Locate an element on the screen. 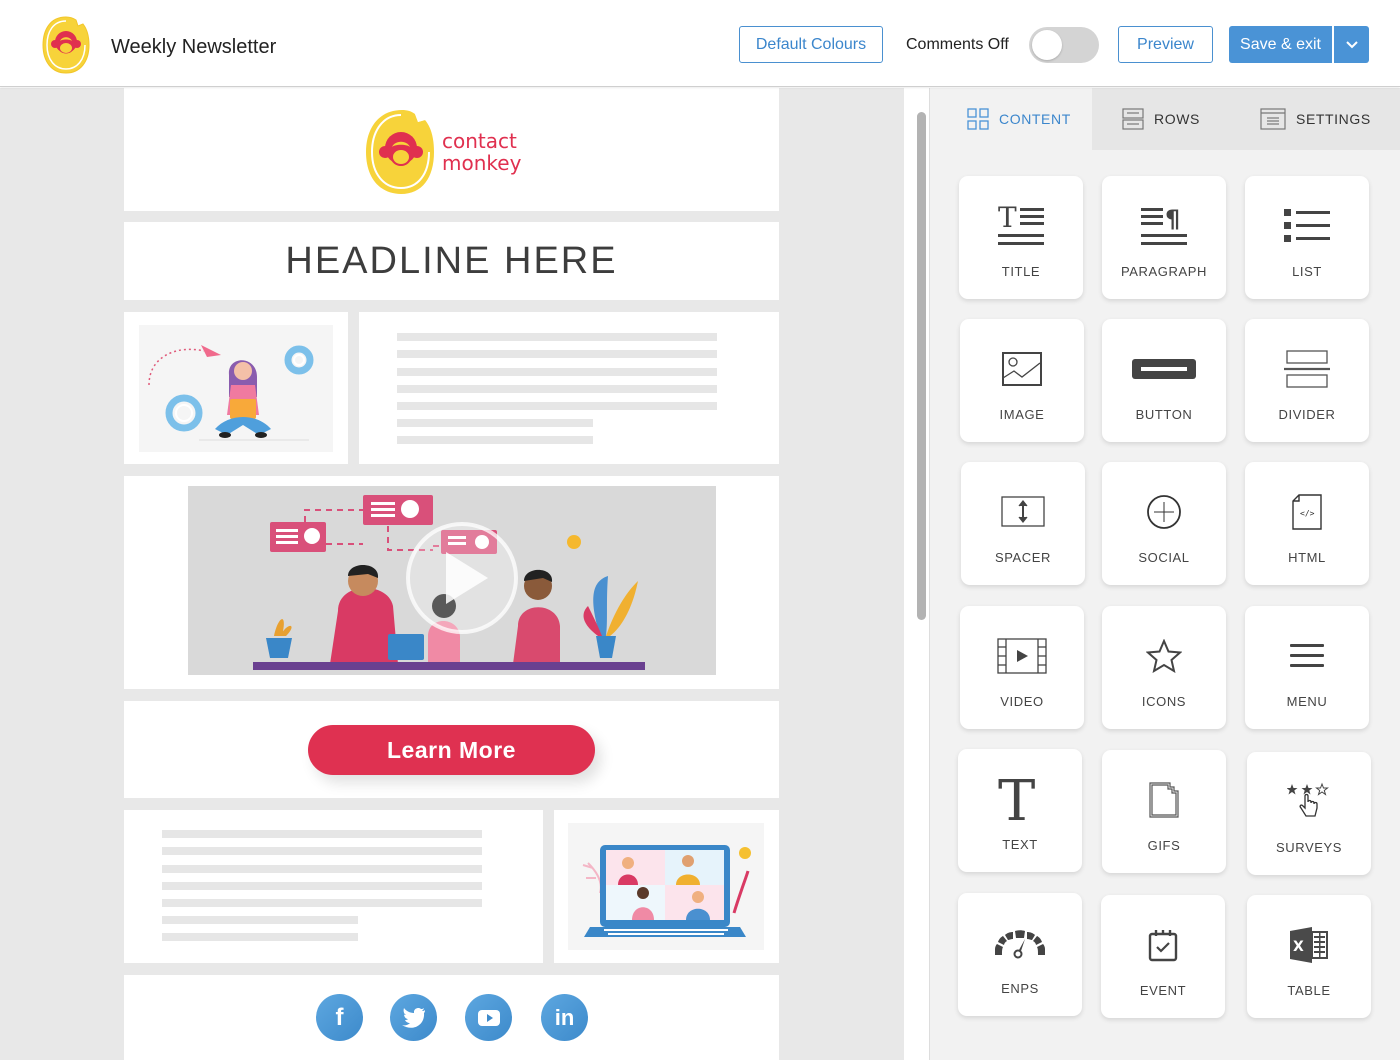  surveys-icon is located at coordinates (1308, 799).